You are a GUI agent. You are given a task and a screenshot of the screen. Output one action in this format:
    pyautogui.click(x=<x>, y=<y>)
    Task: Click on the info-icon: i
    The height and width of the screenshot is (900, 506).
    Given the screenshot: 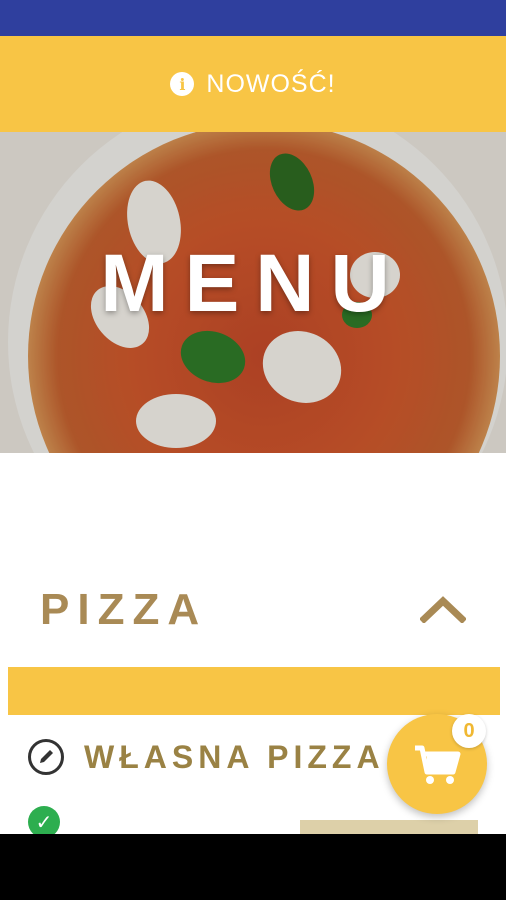 What is the action you would take?
    pyautogui.click(x=182, y=84)
    